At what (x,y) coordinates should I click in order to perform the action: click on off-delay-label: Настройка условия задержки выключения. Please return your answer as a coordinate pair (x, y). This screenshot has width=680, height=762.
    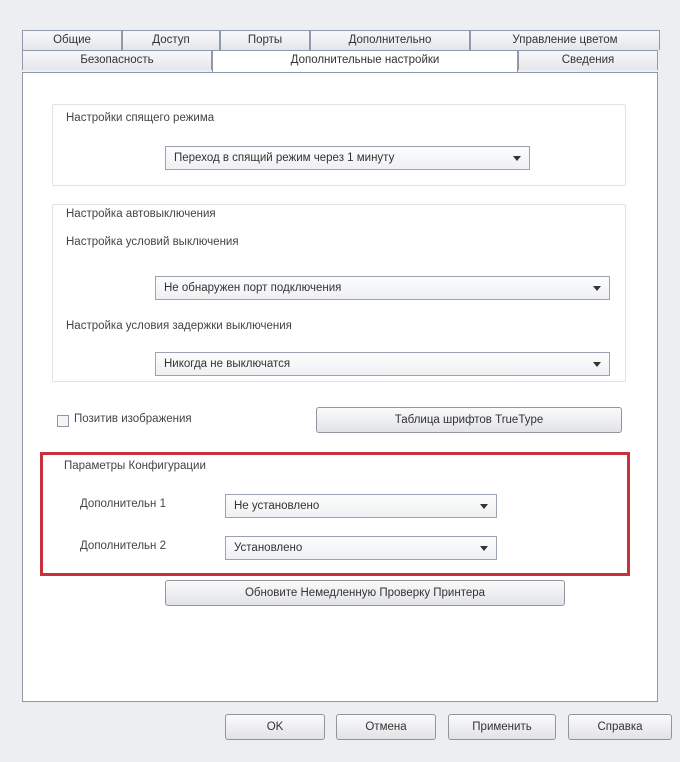
    Looking at the image, I should click on (179, 326).